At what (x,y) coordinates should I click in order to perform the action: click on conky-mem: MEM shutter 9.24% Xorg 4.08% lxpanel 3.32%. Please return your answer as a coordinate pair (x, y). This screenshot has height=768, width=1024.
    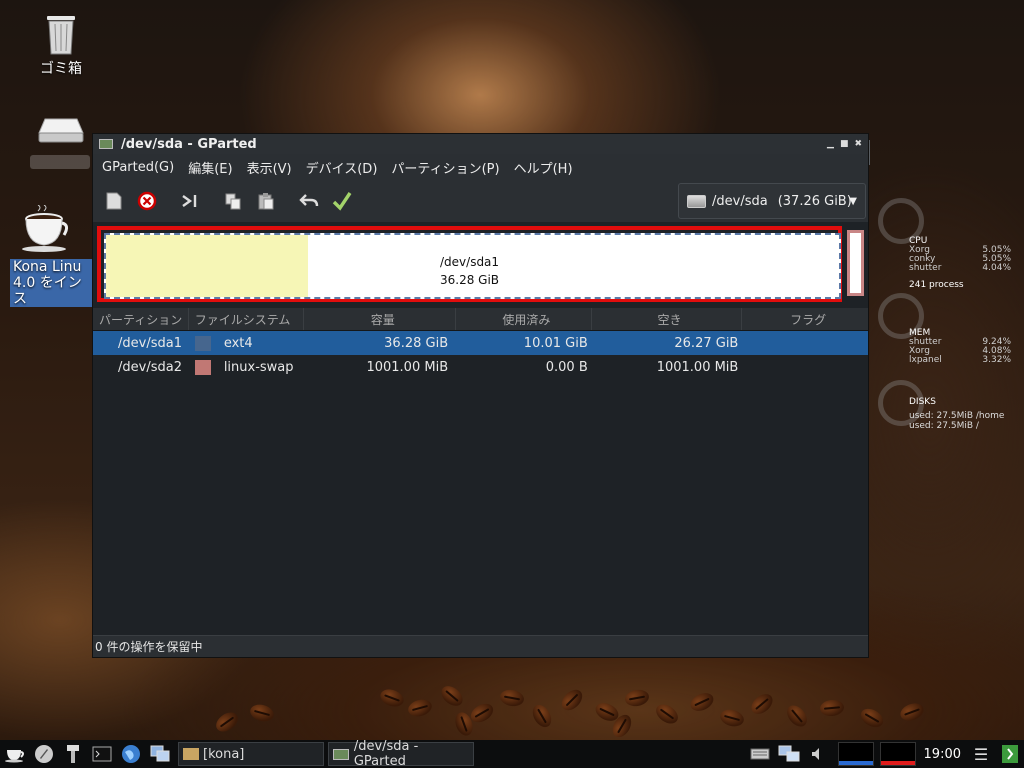
    Looking at the image, I should click on (960, 346).